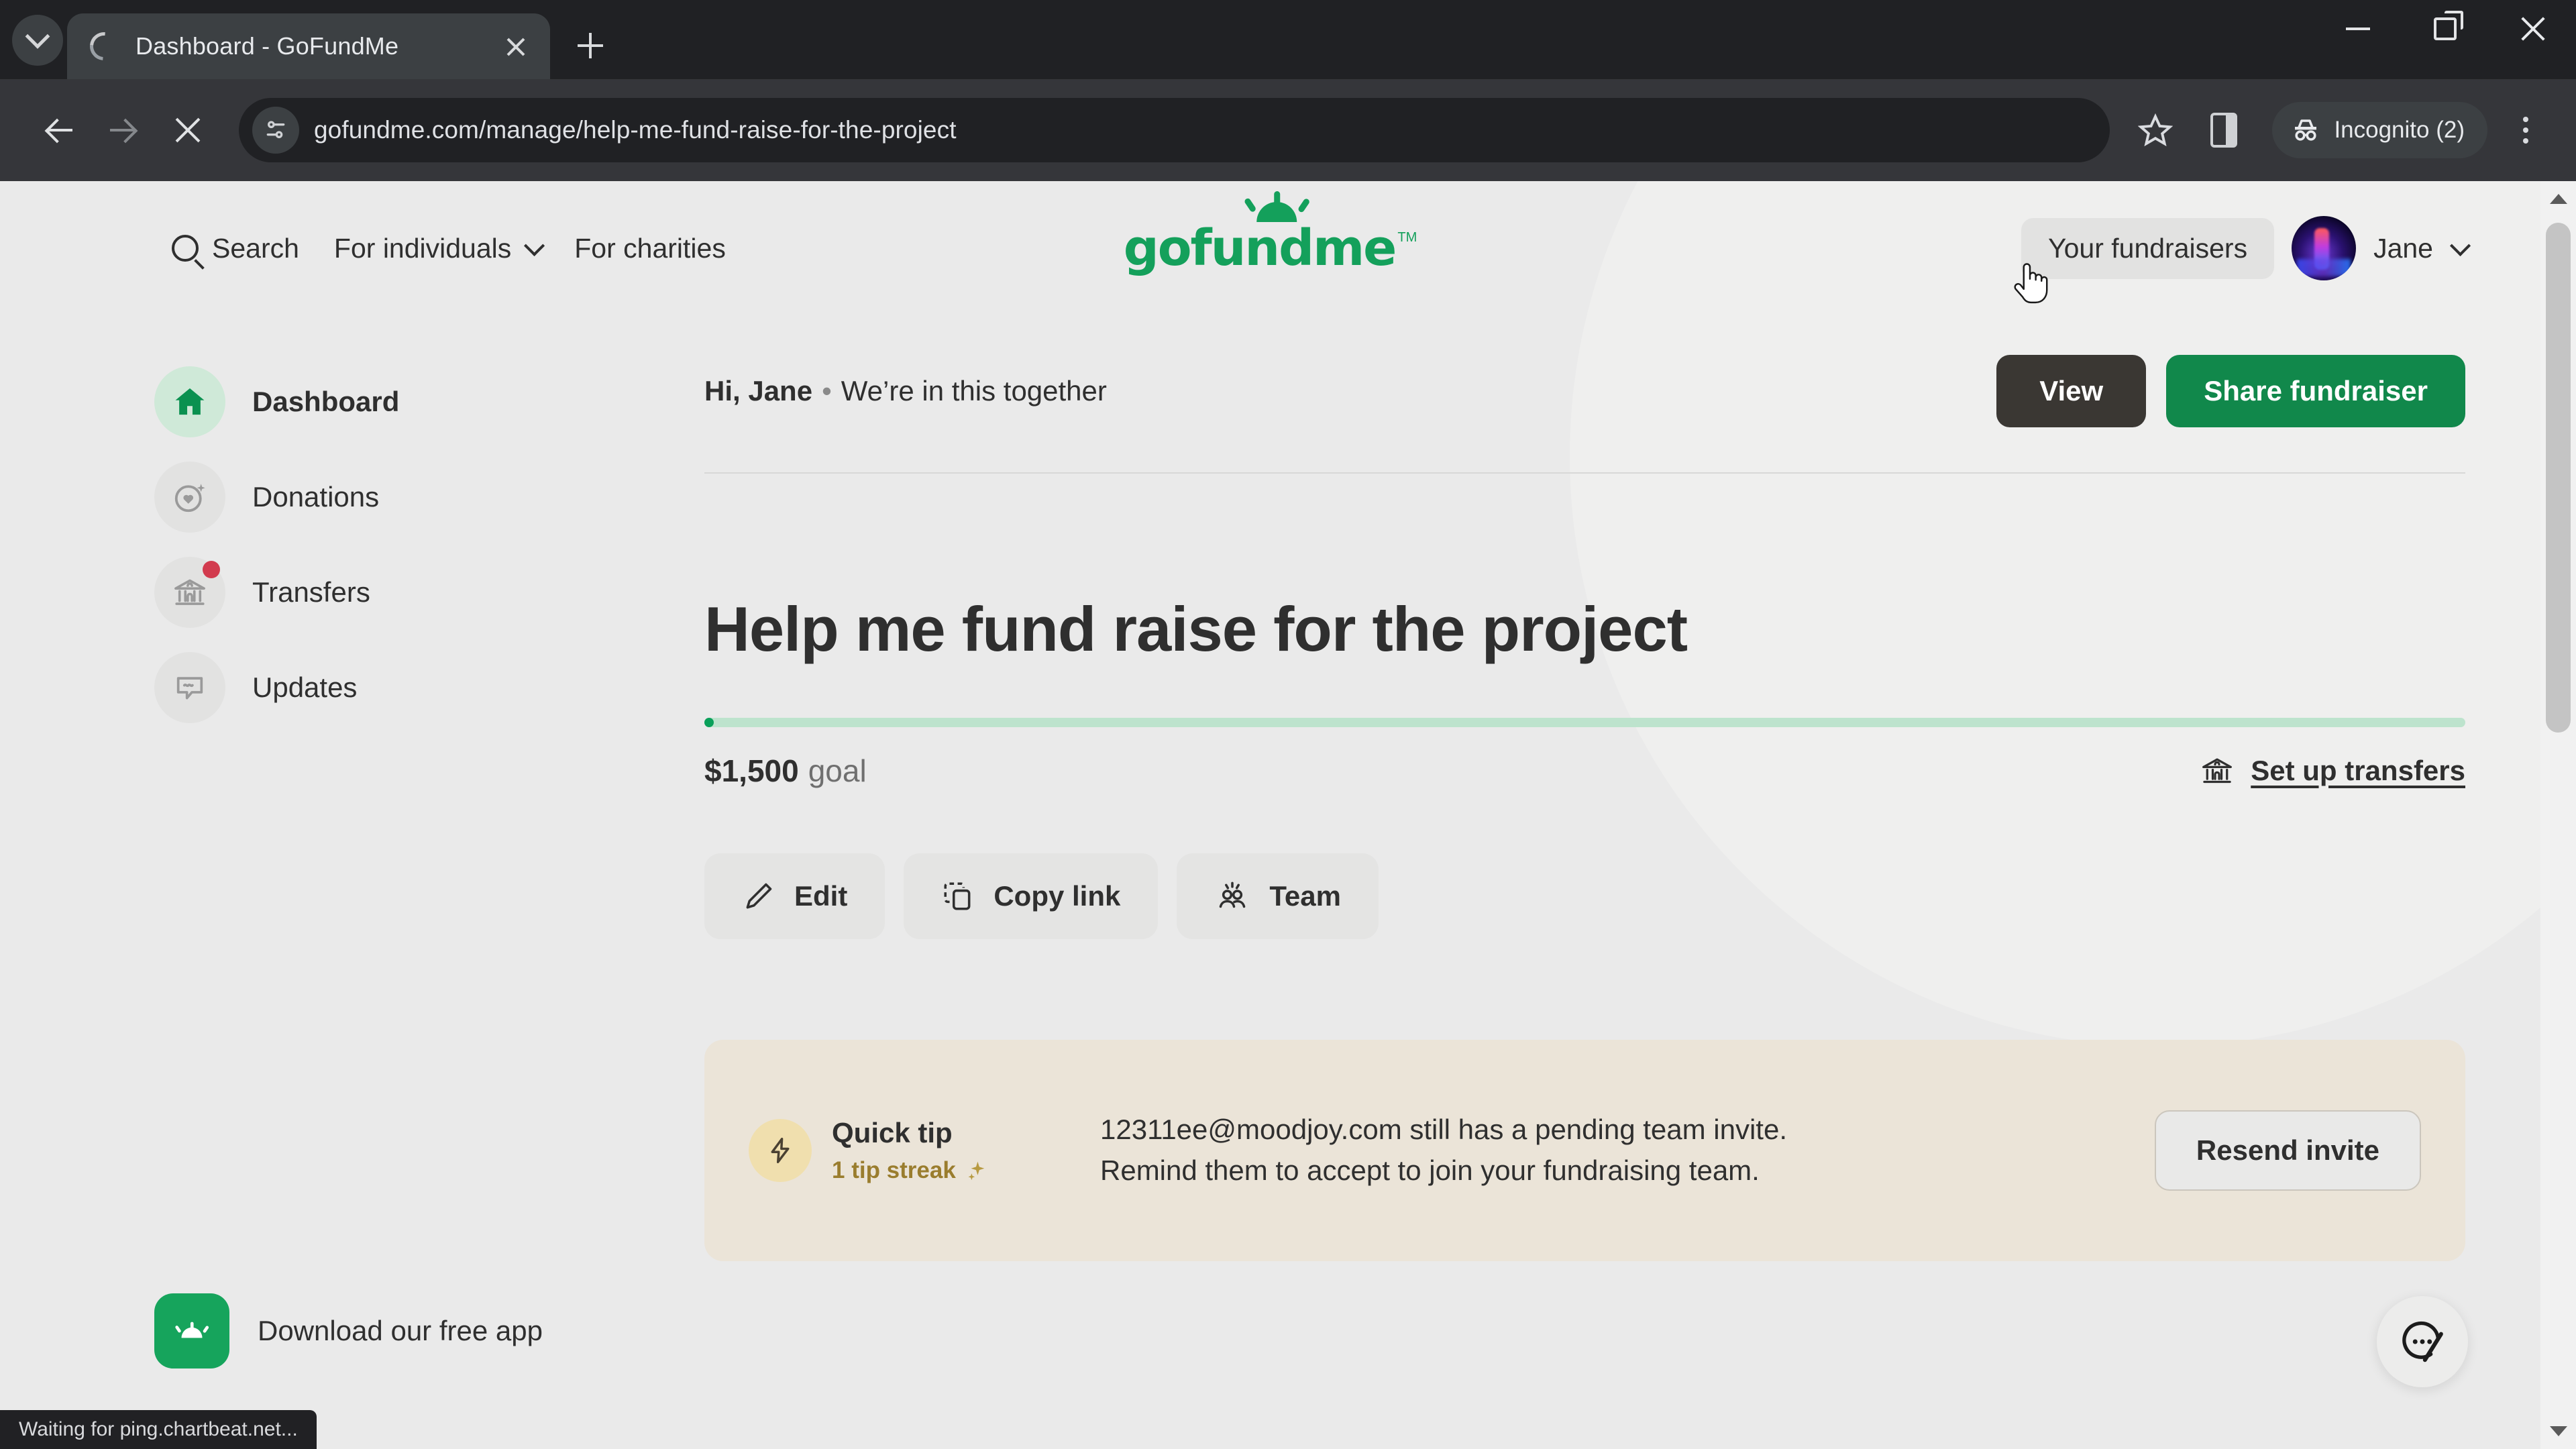 The width and height of the screenshot is (2576, 1449). I want to click on browser-menu-button, so click(2525, 130).